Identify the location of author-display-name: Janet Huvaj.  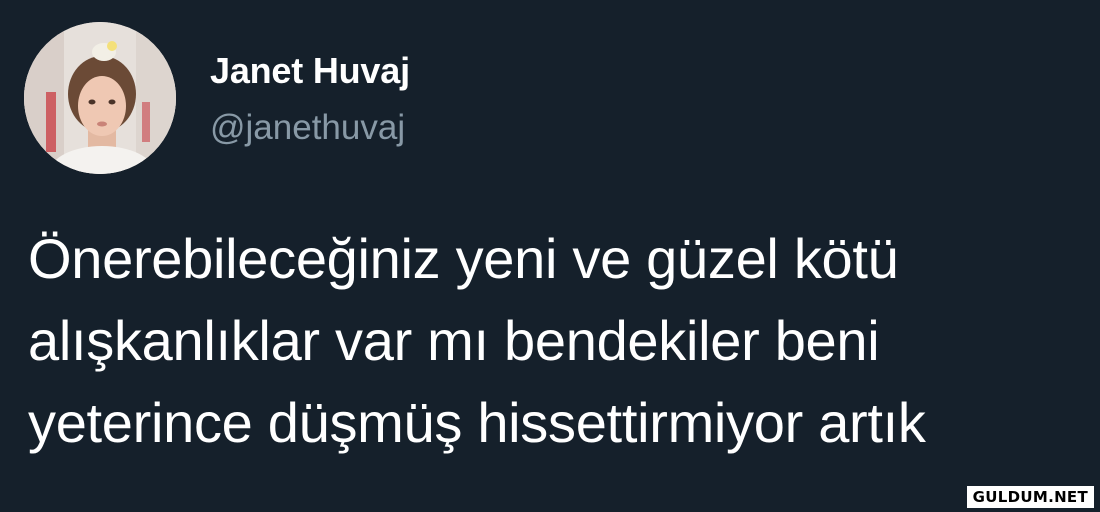
(310, 71).